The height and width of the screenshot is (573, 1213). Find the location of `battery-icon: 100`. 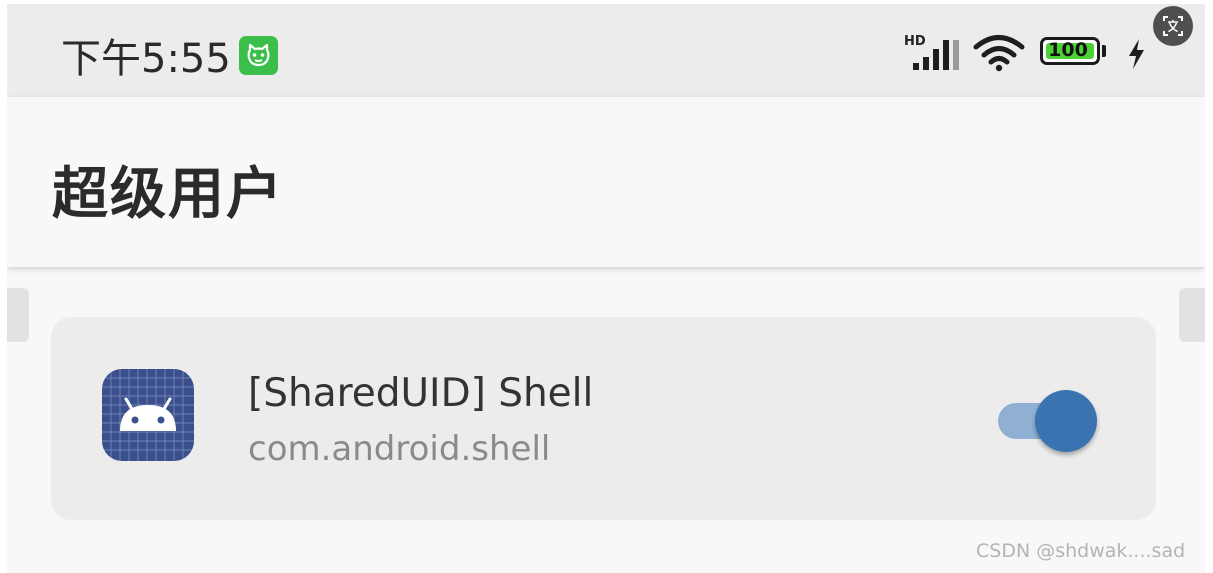

battery-icon: 100 is located at coordinates (1073, 53).